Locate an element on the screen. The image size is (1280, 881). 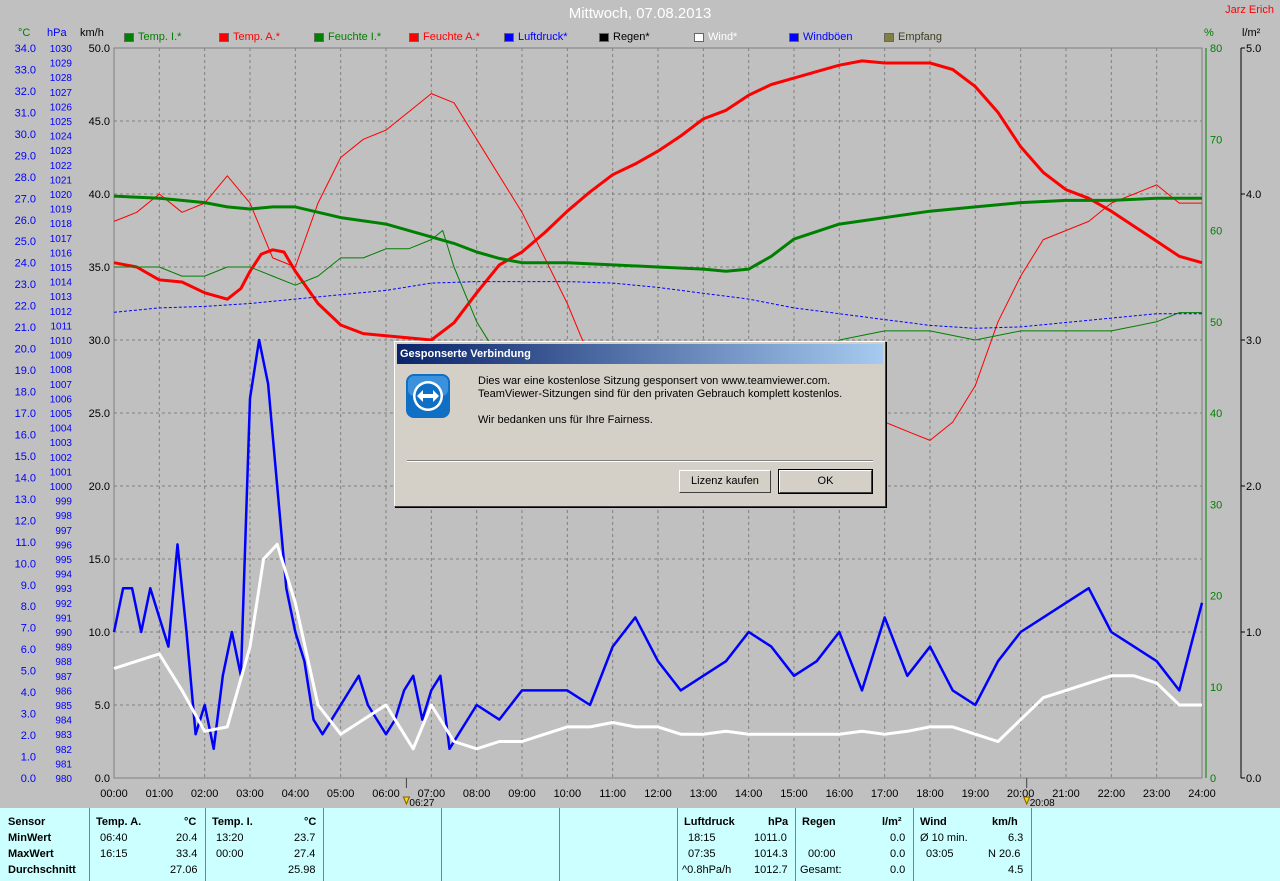
humidity-tick-label: 50 is located at coordinates (1216, 323).